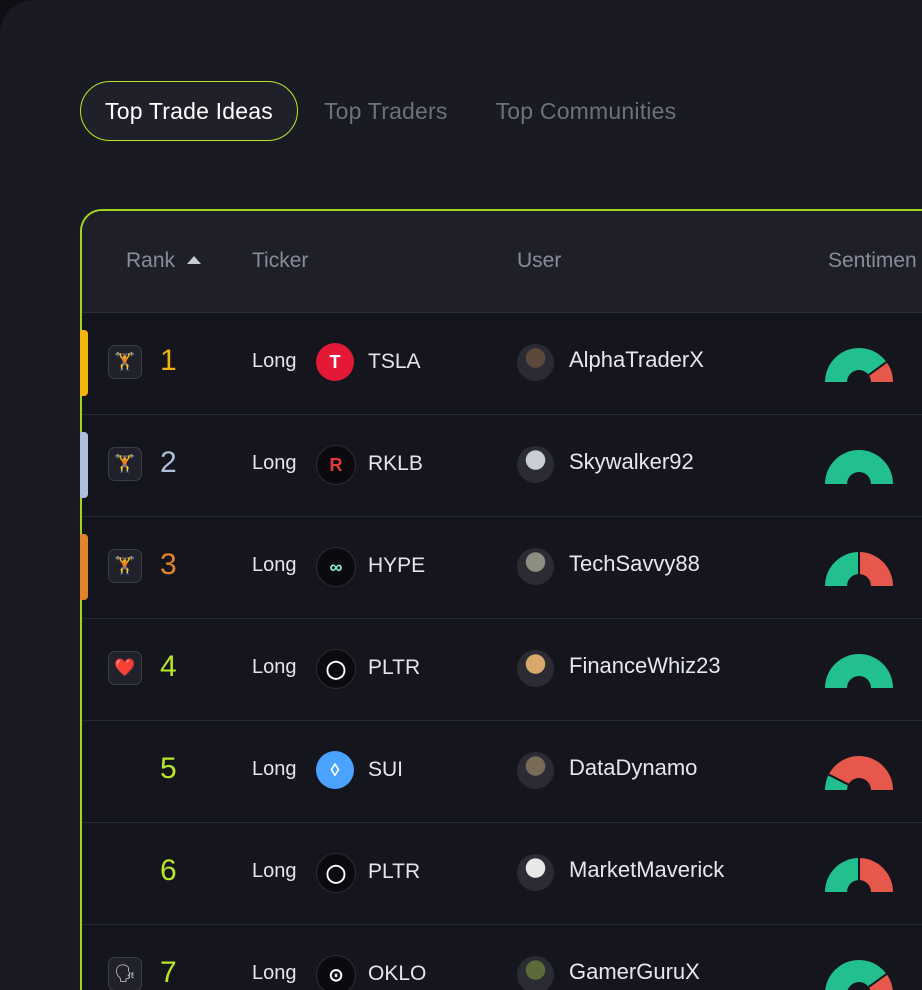 The height and width of the screenshot is (990, 922). What do you see at coordinates (336, 465) in the screenshot?
I see `rocketlab-logo-icon: R` at bounding box center [336, 465].